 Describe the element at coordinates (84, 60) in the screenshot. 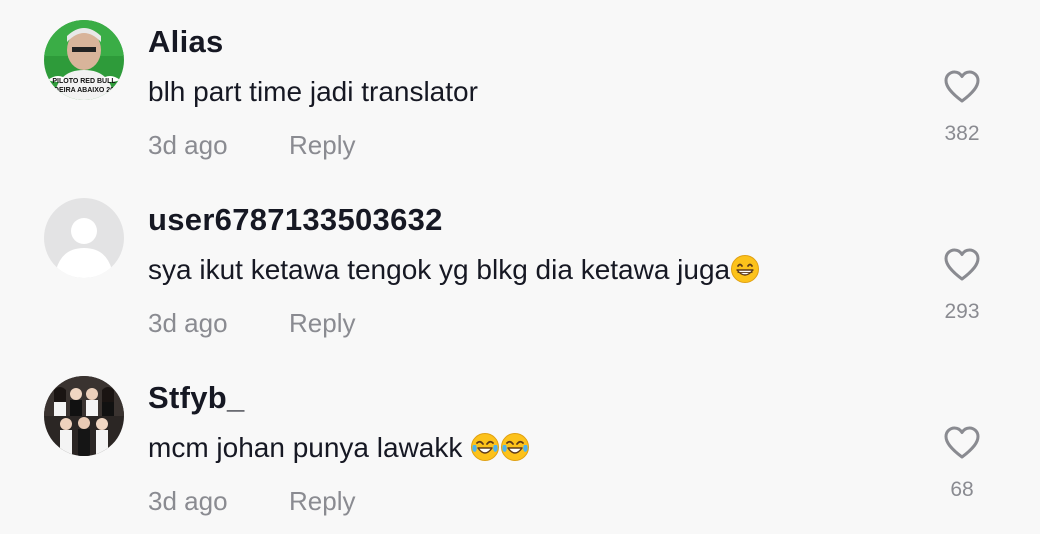

I see `avatar: PILOTO RED BULL DEIRA ABAIXO 20` at that location.